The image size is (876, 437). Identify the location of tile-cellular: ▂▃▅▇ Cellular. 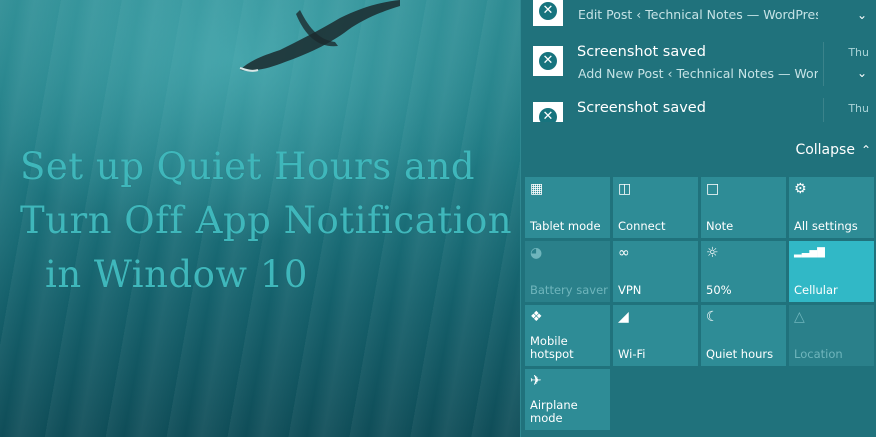
(831, 271).